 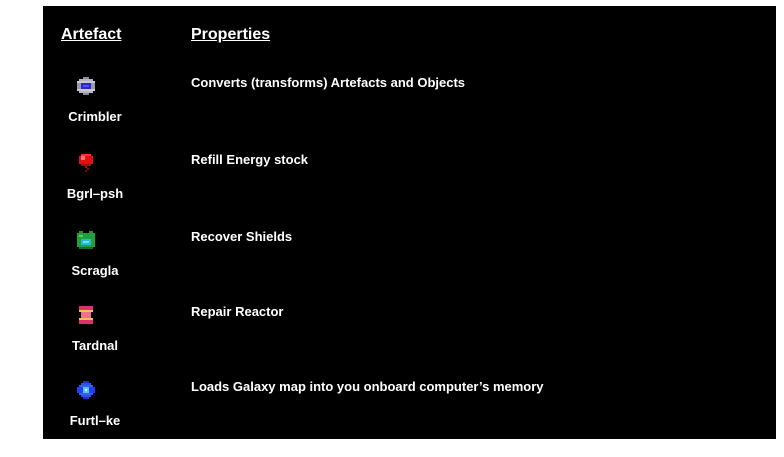 I want to click on furtl-ke-icon, so click(x=86, y=390).